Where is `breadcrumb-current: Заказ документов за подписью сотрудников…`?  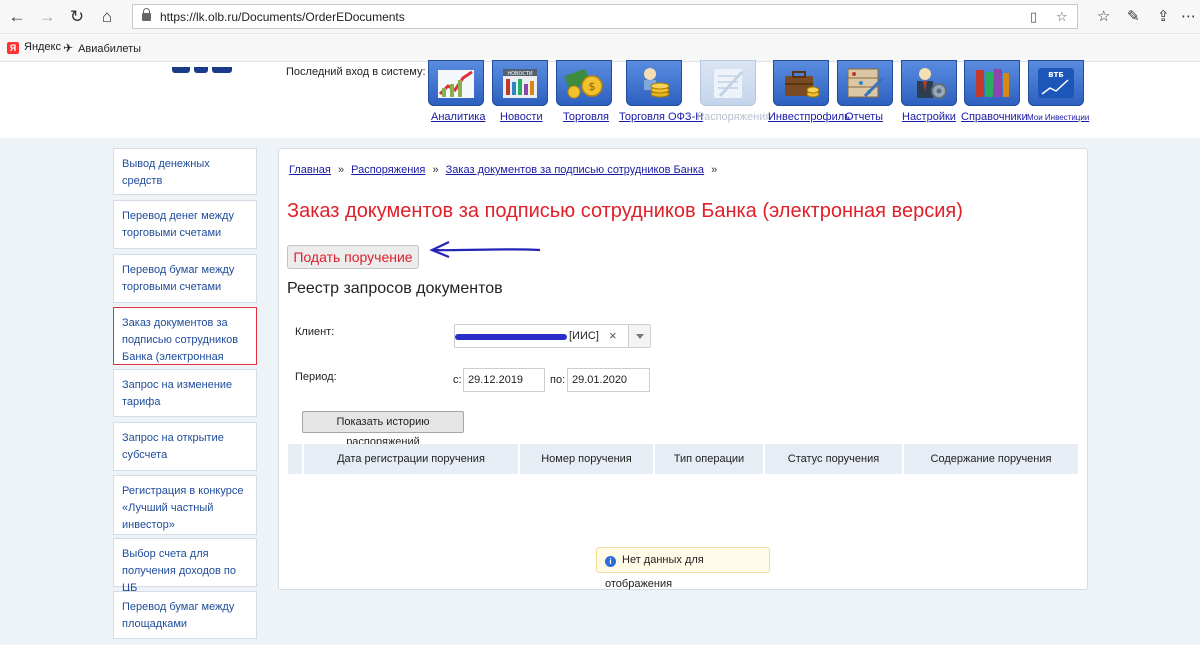 breadcrumb-current: Заказ документов за подписью сотрудников… is located at coordinates (575, 170).